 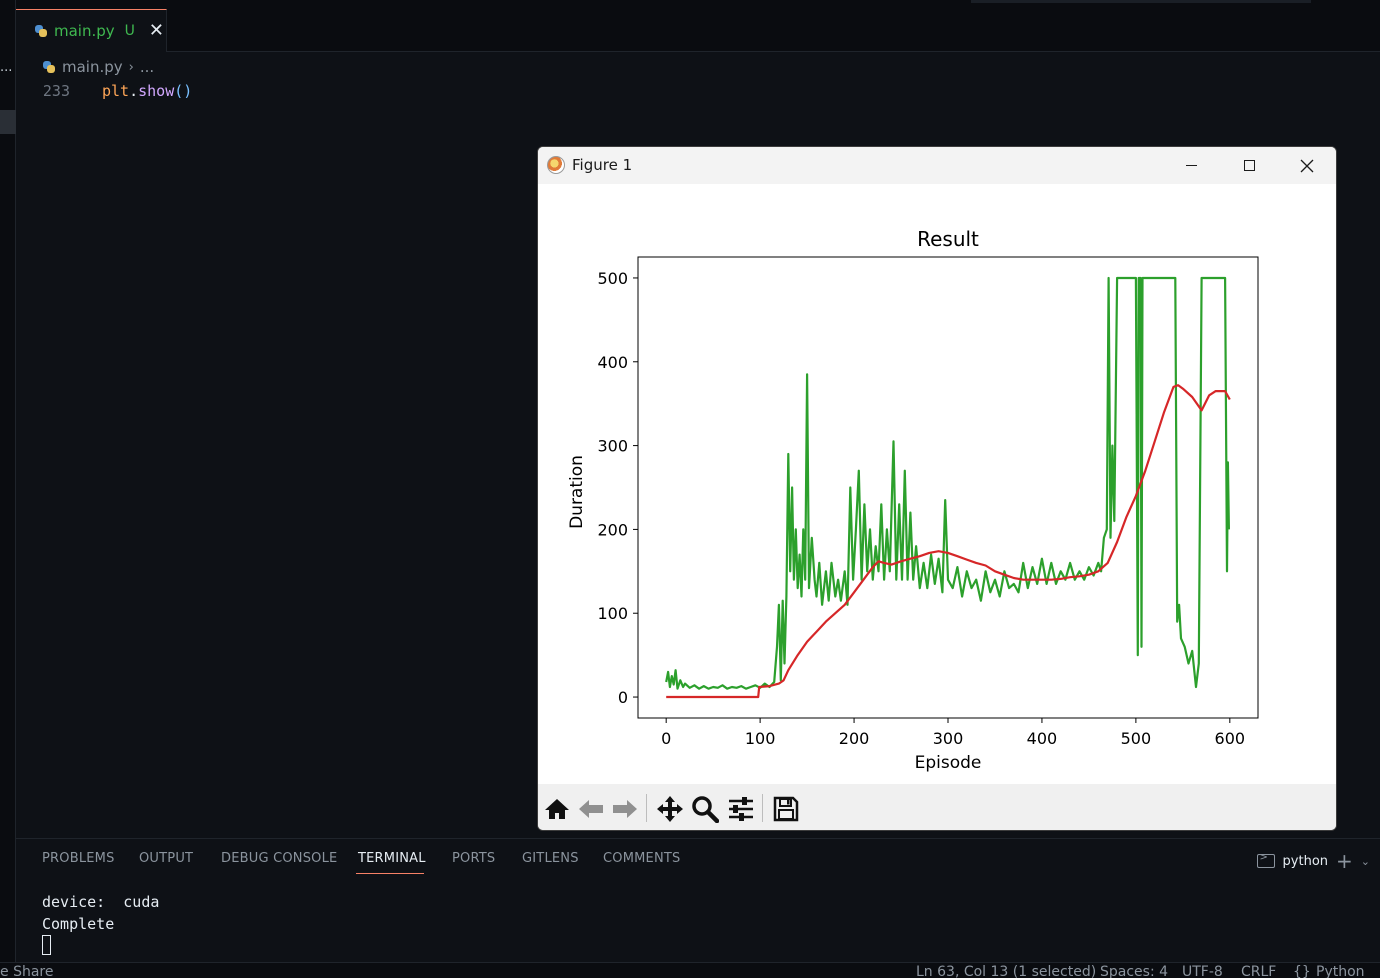 I want to click on x-tick-label: 0, so click(x=666, y=738).